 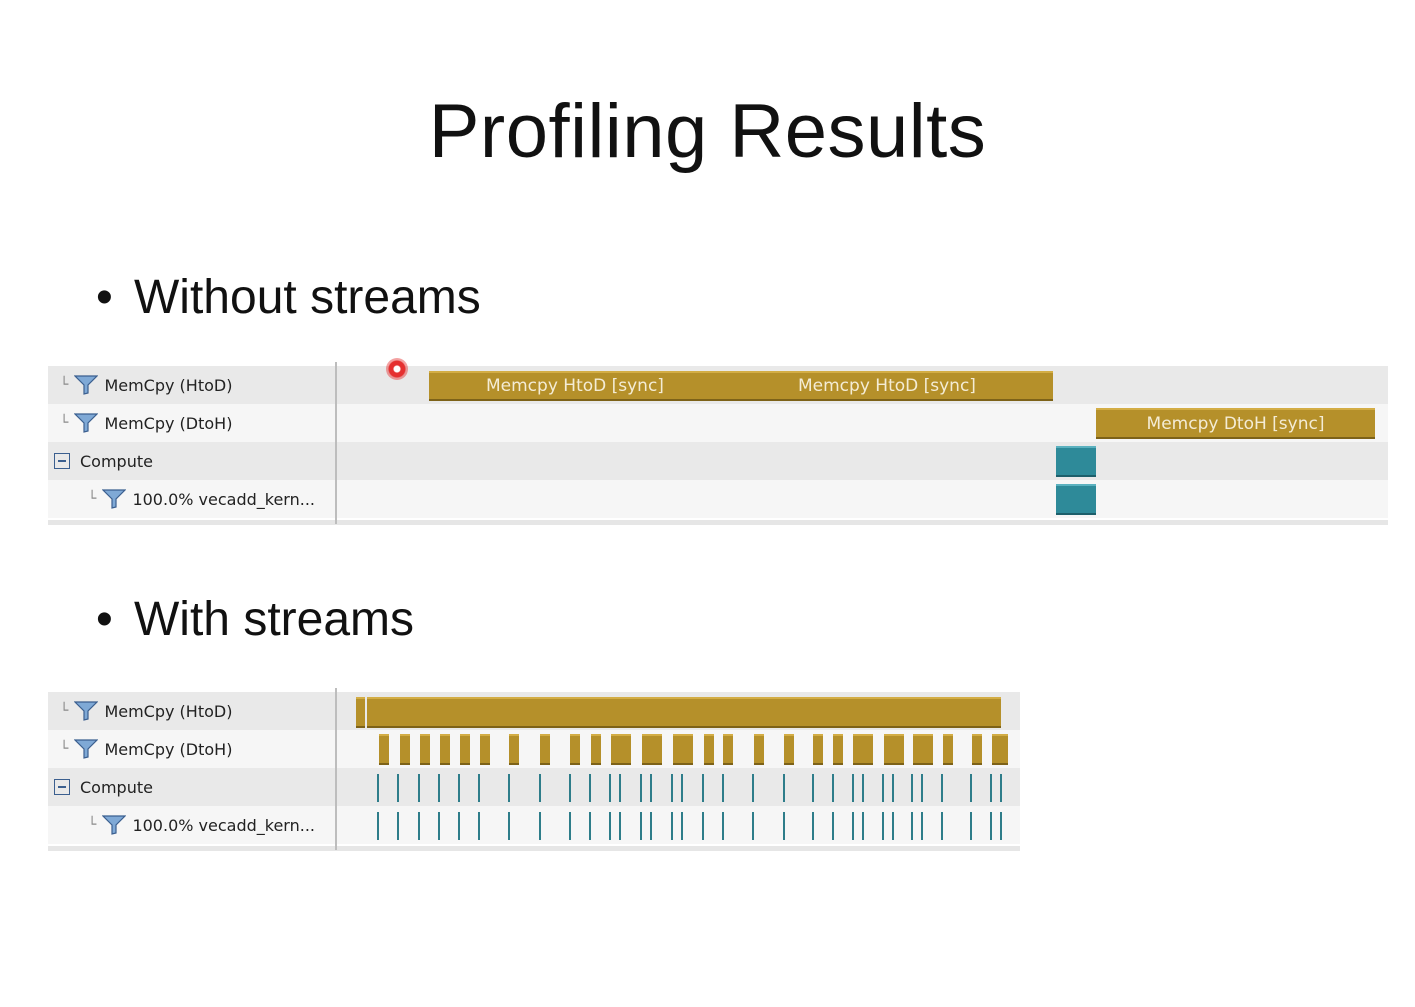 I want to click on label-divider, so click(x=336, y=443).